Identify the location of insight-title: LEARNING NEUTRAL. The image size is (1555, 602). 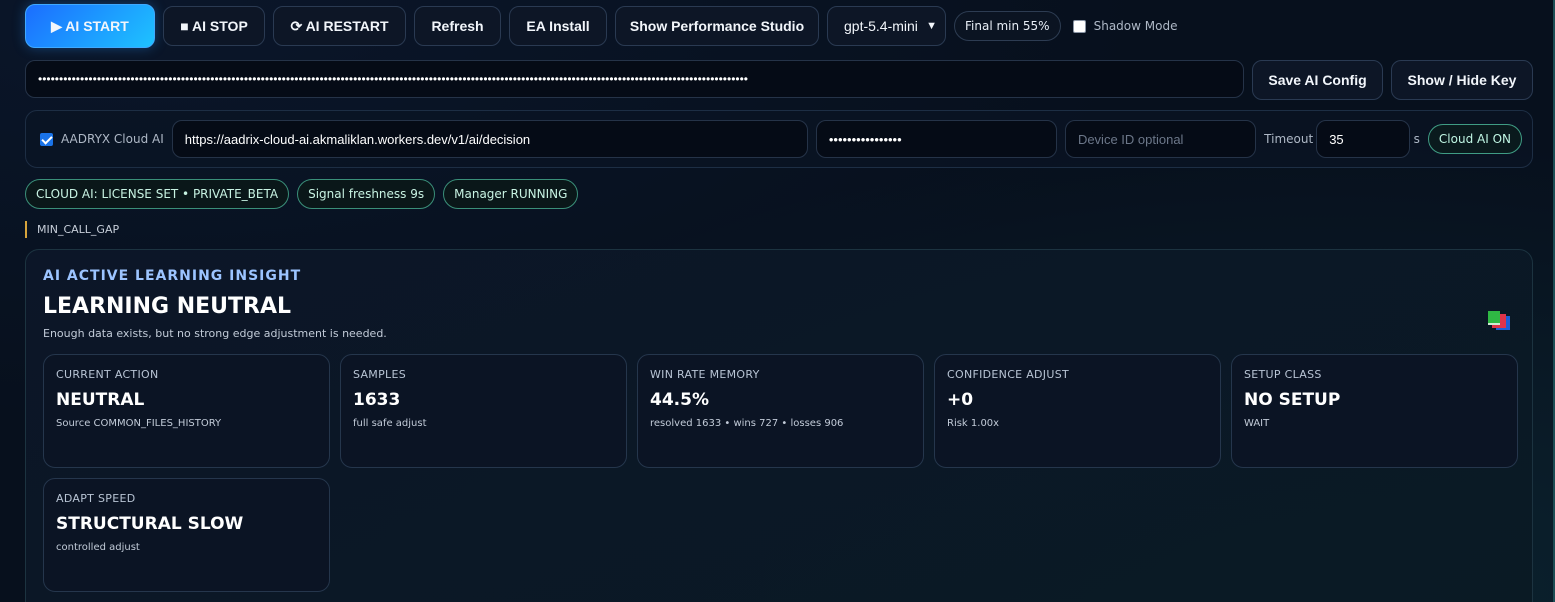
(167, 306).